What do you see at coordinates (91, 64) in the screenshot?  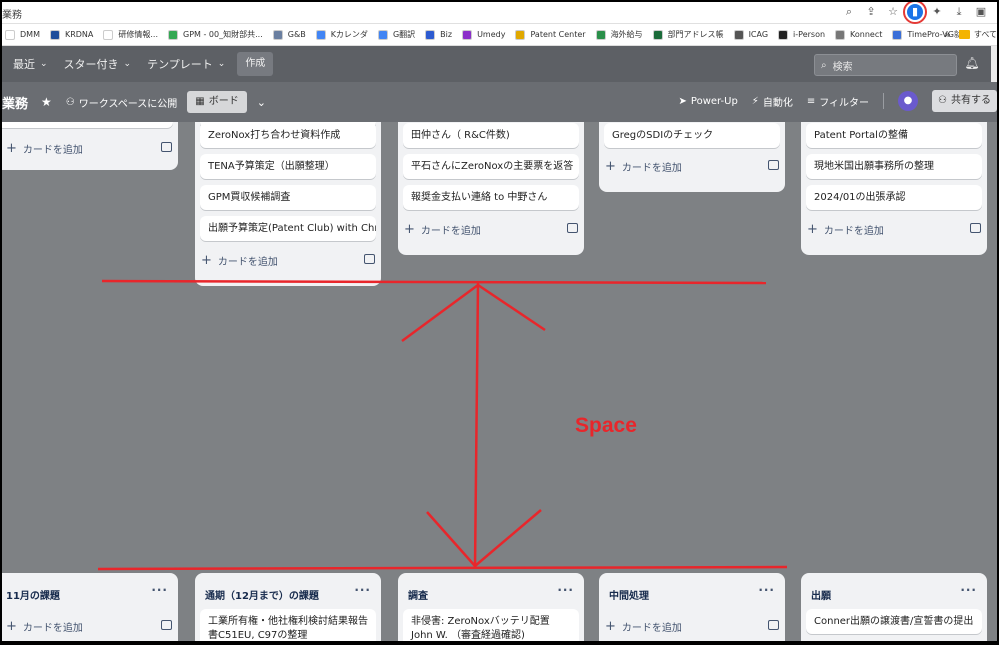 I see `nav-starred-label: スター付き` at bounding box center [91, 64].